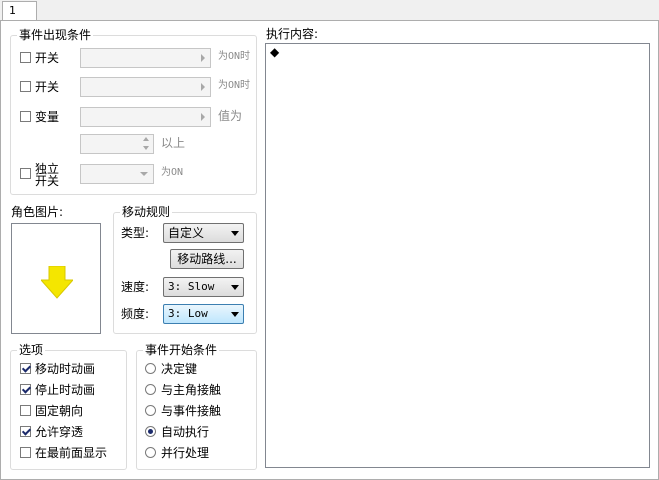 This screenshot has width=659, height=480. What do you see at coordinates (191, 411) in the screenshot?
I see `trigger-label-2: 与事件接触` at bounding box center [191, 411].